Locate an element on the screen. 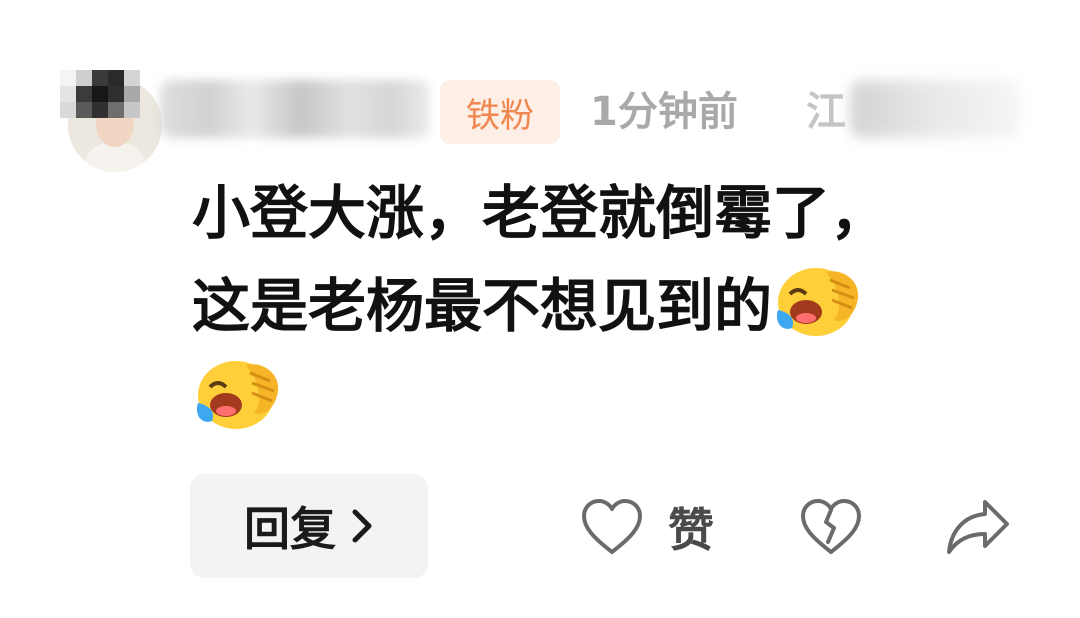 The height and width of the screenshot is (618, 1080). comment-line-2: 这是老杨最不想见到的 is located at coordinates (607, 304).